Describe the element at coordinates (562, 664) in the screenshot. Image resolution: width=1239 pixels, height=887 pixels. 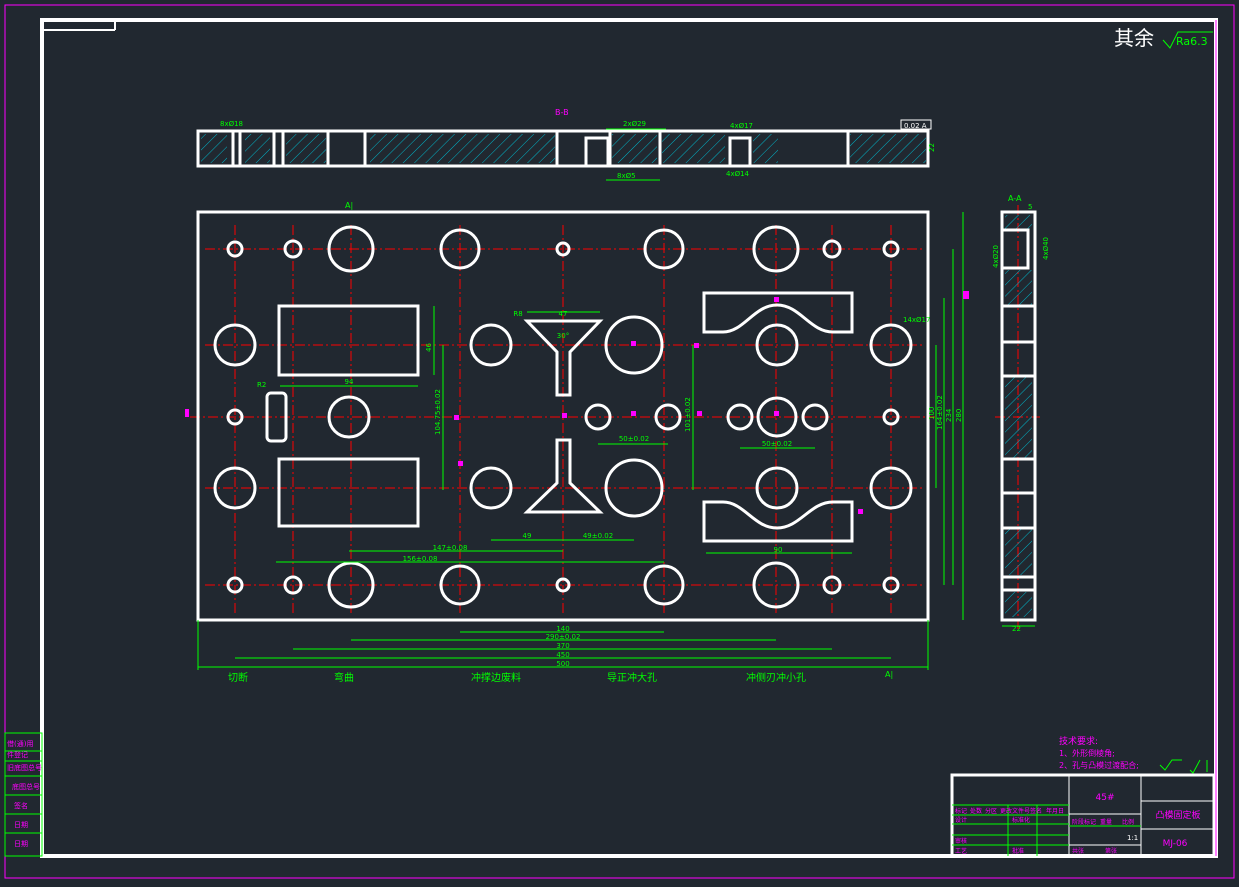
I see `svg-text: 500` at that location.